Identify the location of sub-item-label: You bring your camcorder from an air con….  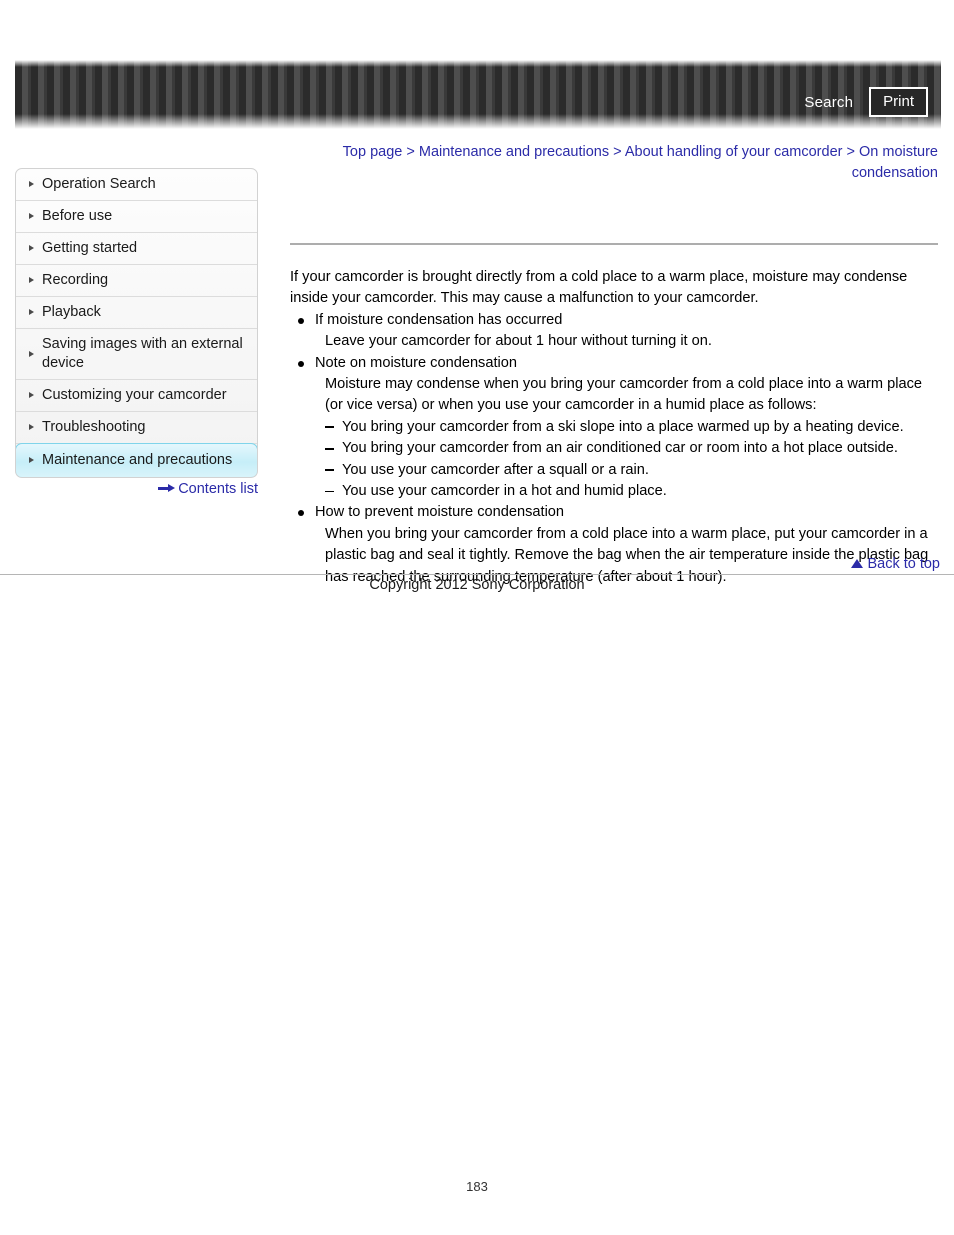
(620, 448).